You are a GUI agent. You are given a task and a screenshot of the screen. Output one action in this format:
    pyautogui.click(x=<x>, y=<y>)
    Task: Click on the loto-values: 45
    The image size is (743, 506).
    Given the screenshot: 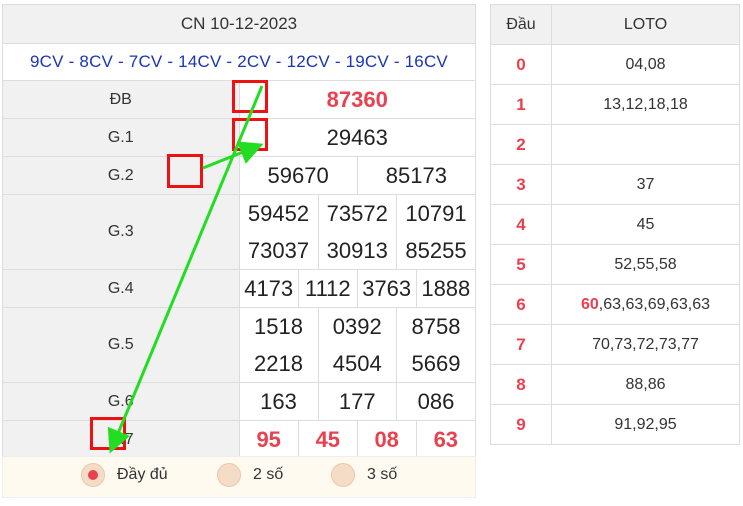 What is the action you would take?
    pyautogui.click(x=645, y=224)
    